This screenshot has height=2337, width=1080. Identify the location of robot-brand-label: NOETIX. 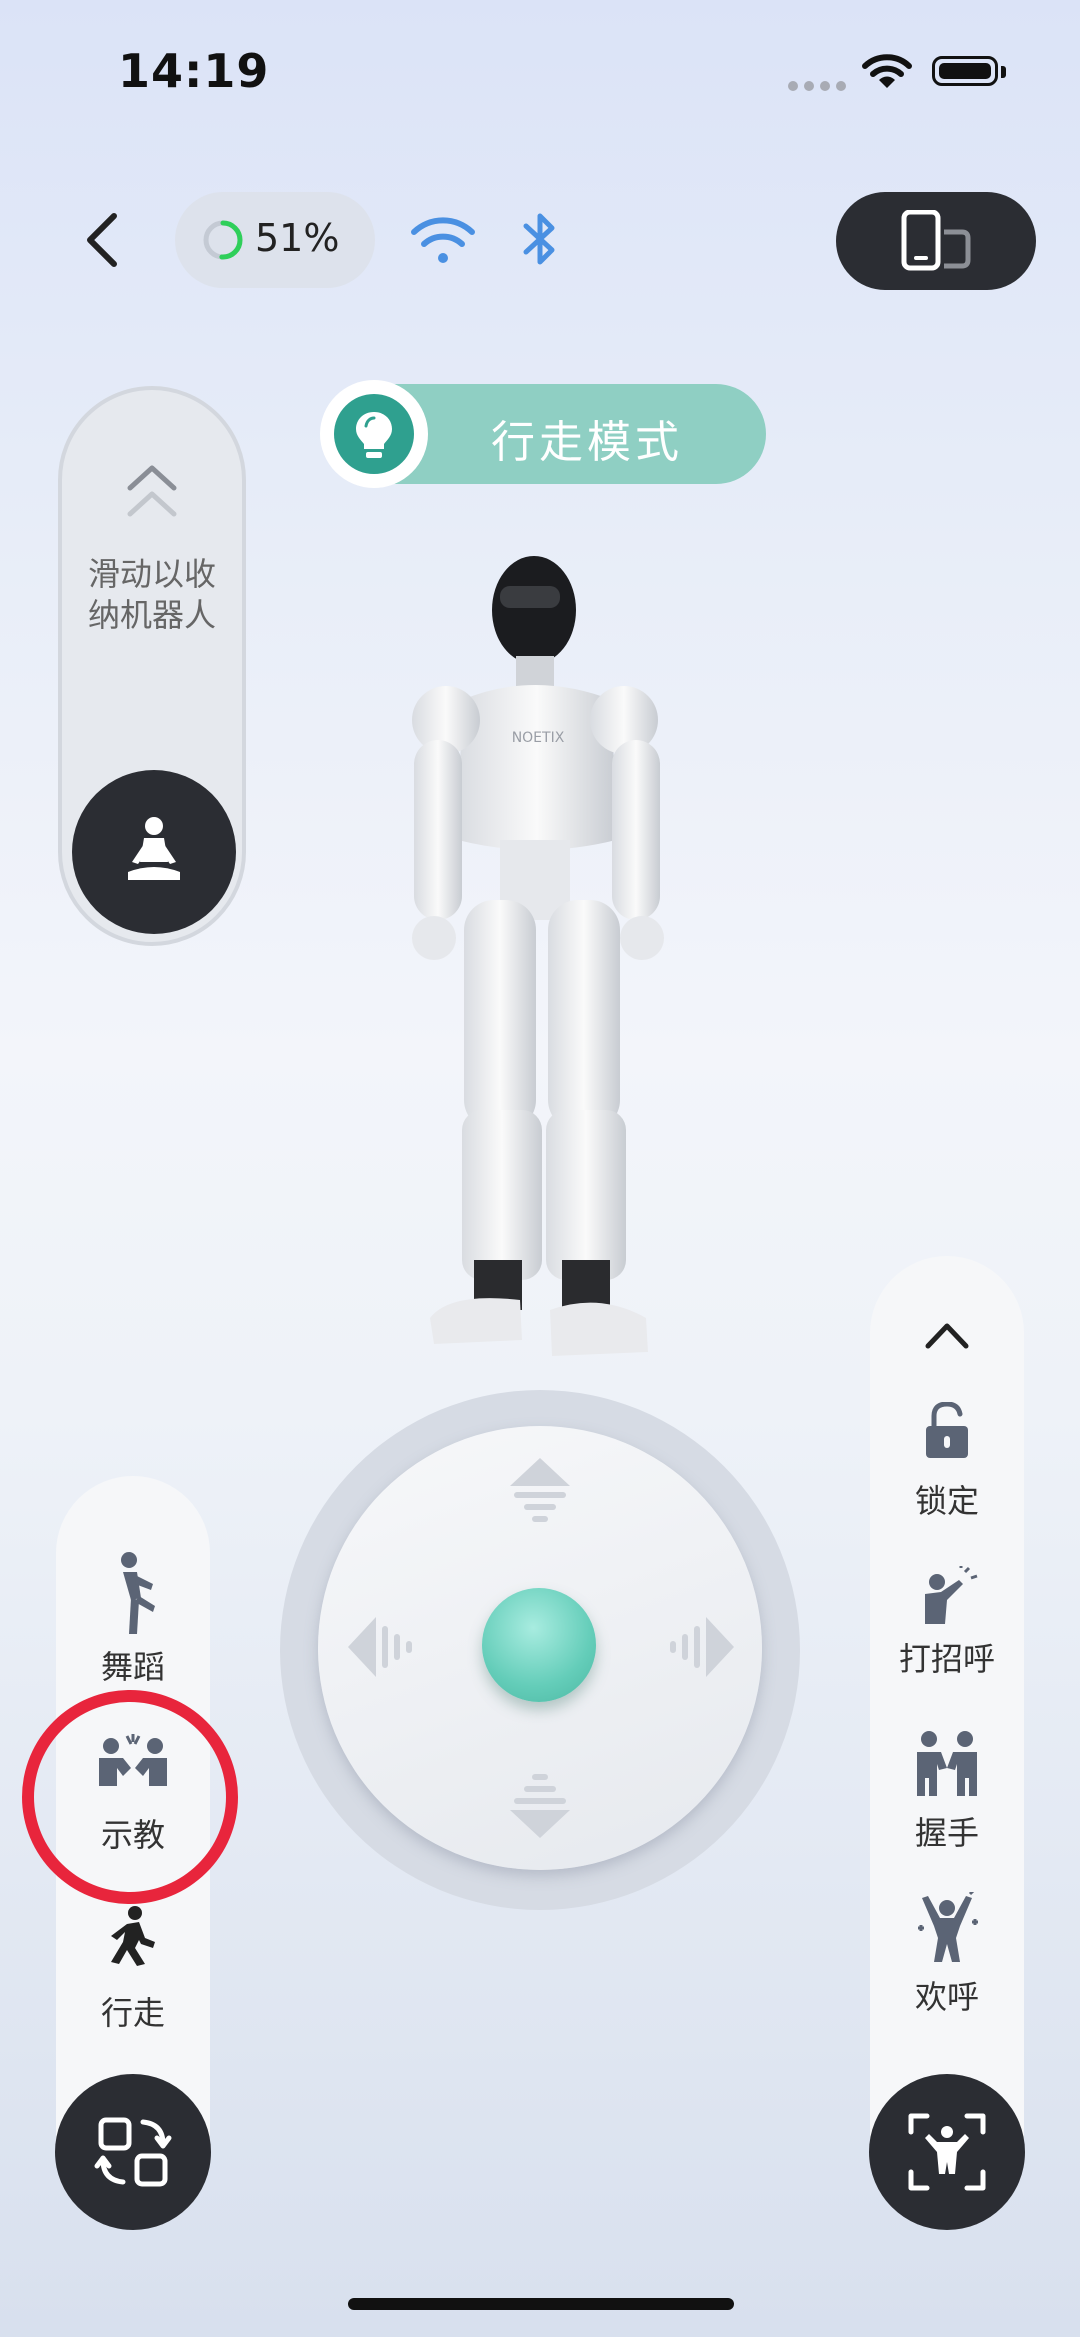
(538, 738).